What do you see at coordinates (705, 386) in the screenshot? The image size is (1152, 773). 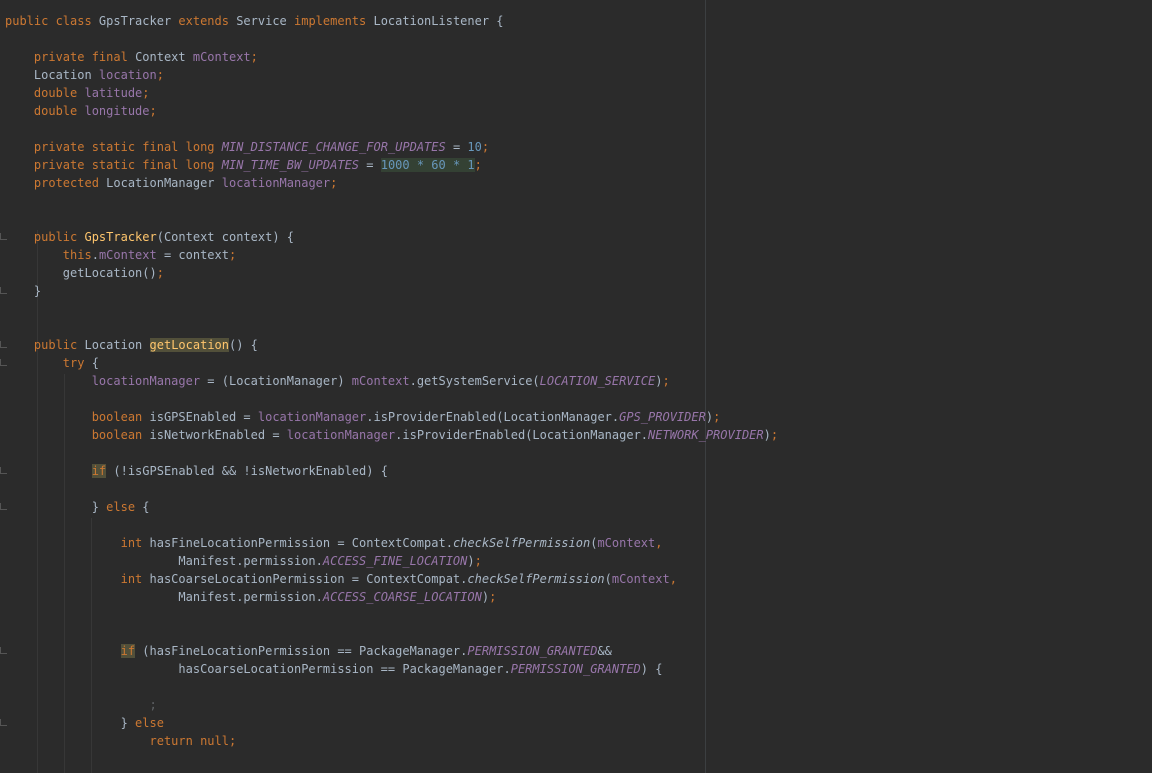 I see `right-margin-guide` at bounding box center [705, 386].